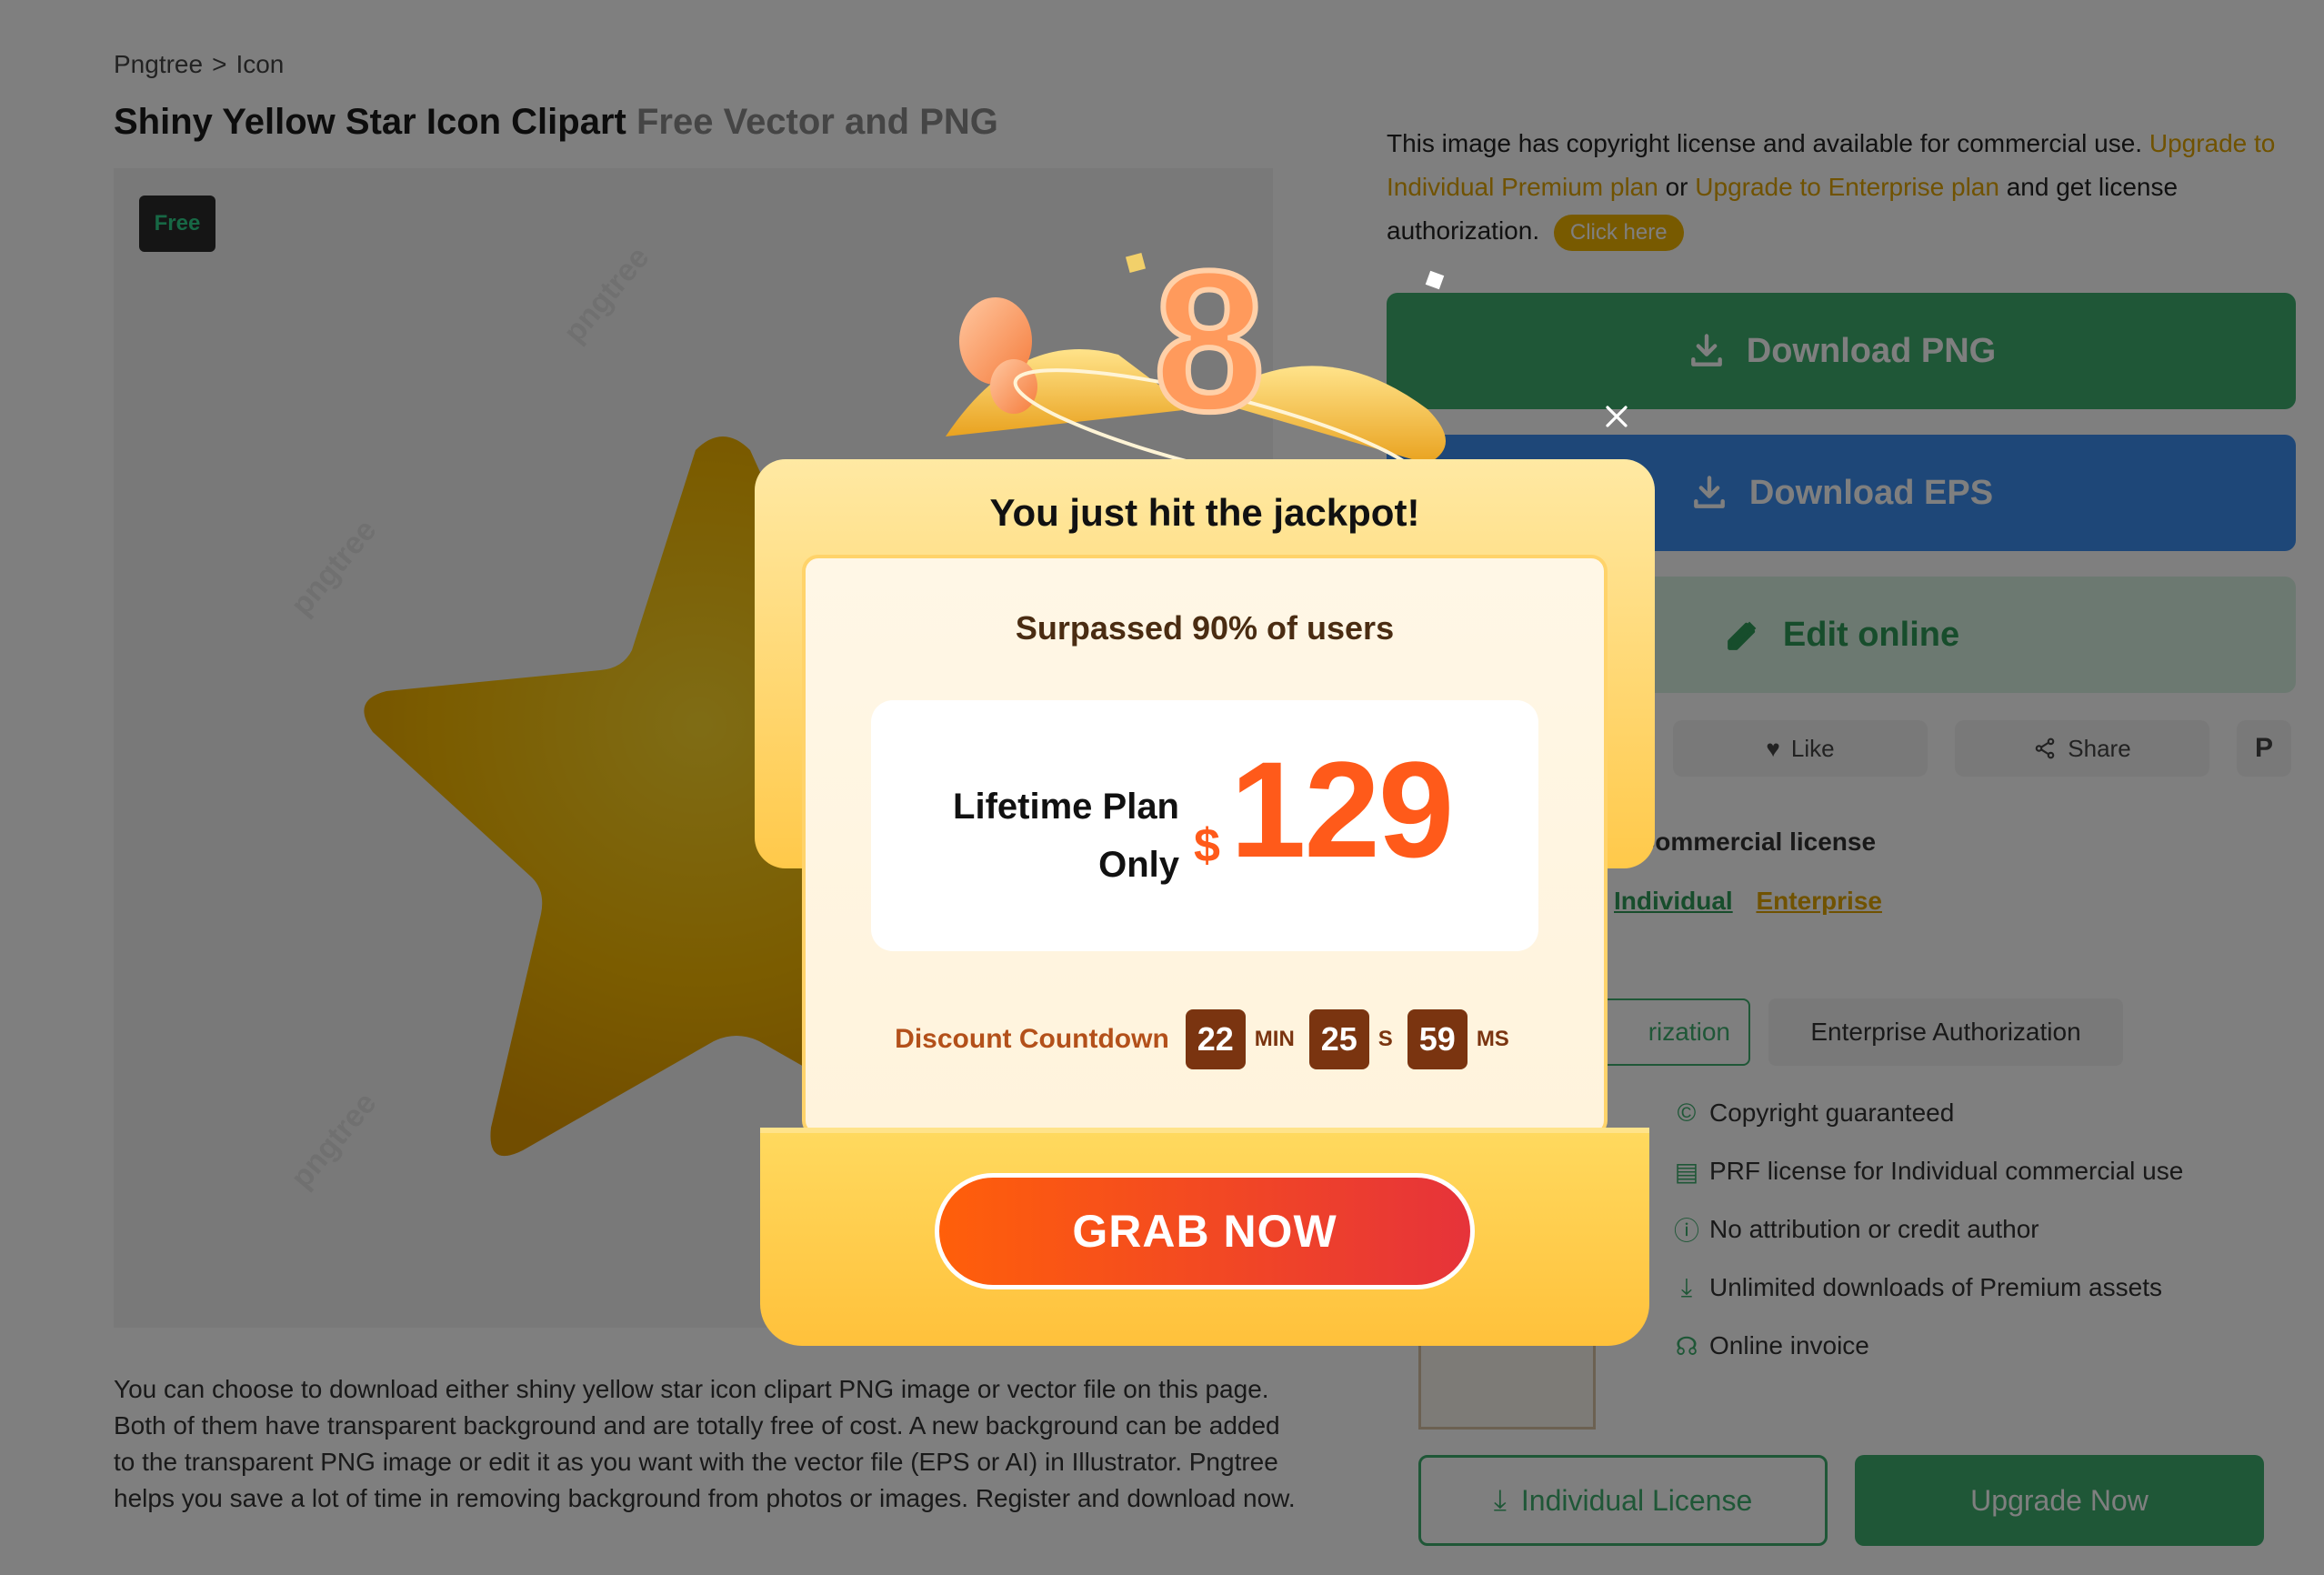 This screenshot has width=2324, height=1575. I want to click on countdown-label: Discount Countdown, so click(1032, 1039).